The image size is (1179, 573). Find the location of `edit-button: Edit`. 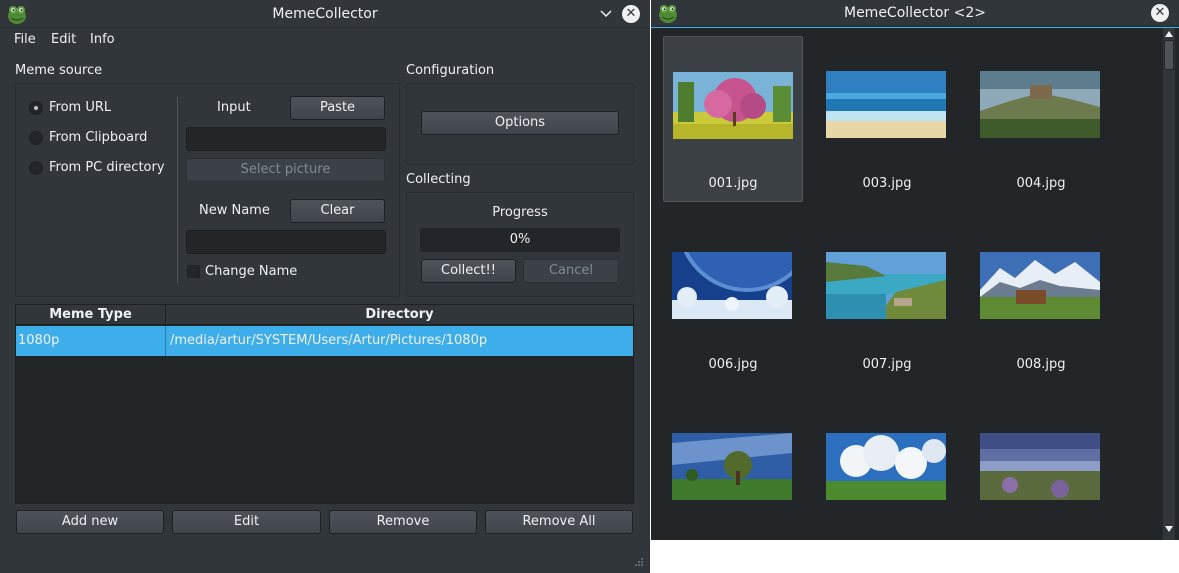

edit-button: Edit is located at coordinates (246, 522).